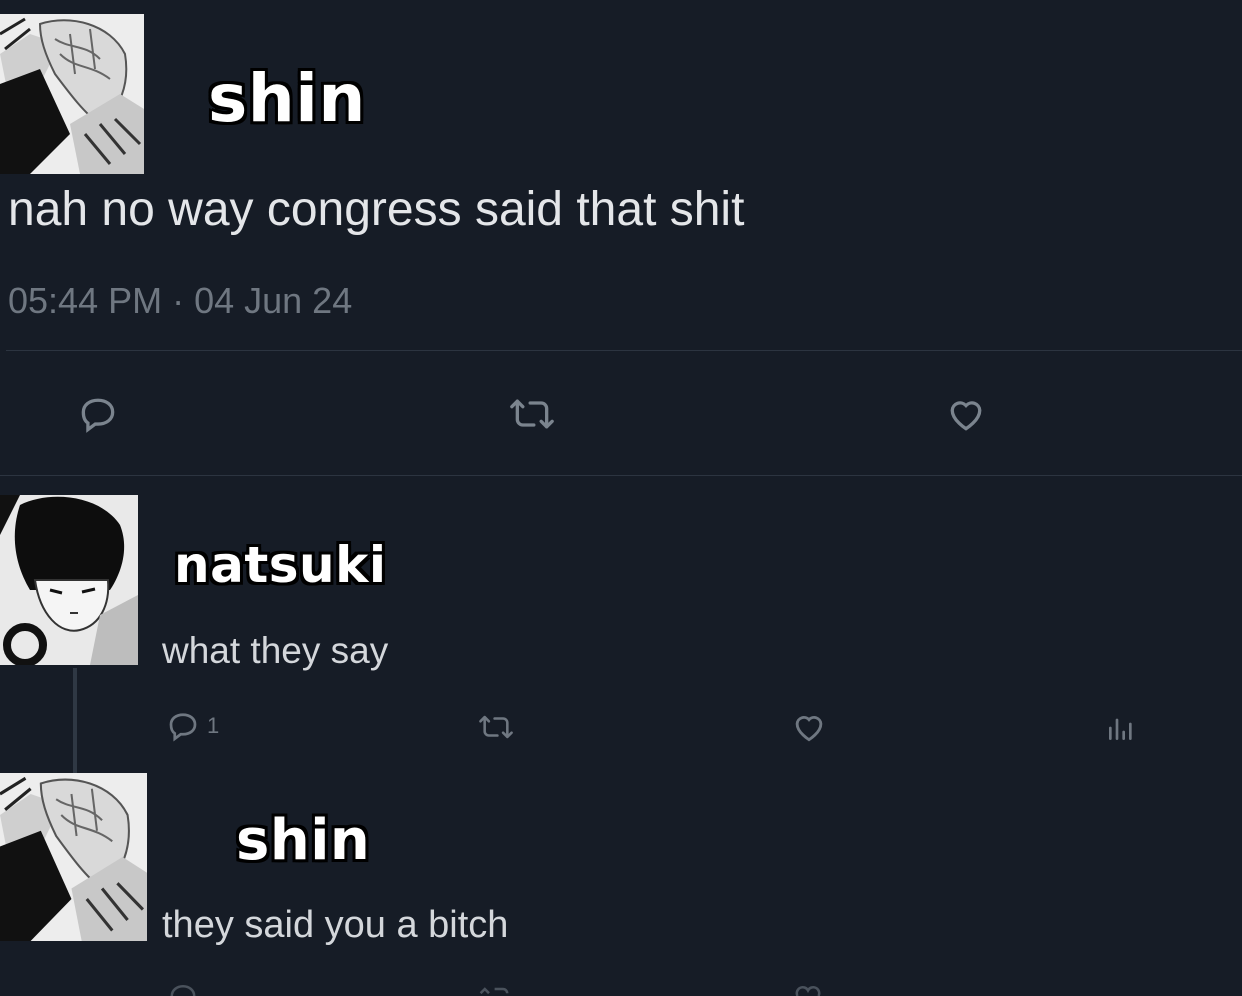  I want to click on author-name: natsuki, so click(280, 565).